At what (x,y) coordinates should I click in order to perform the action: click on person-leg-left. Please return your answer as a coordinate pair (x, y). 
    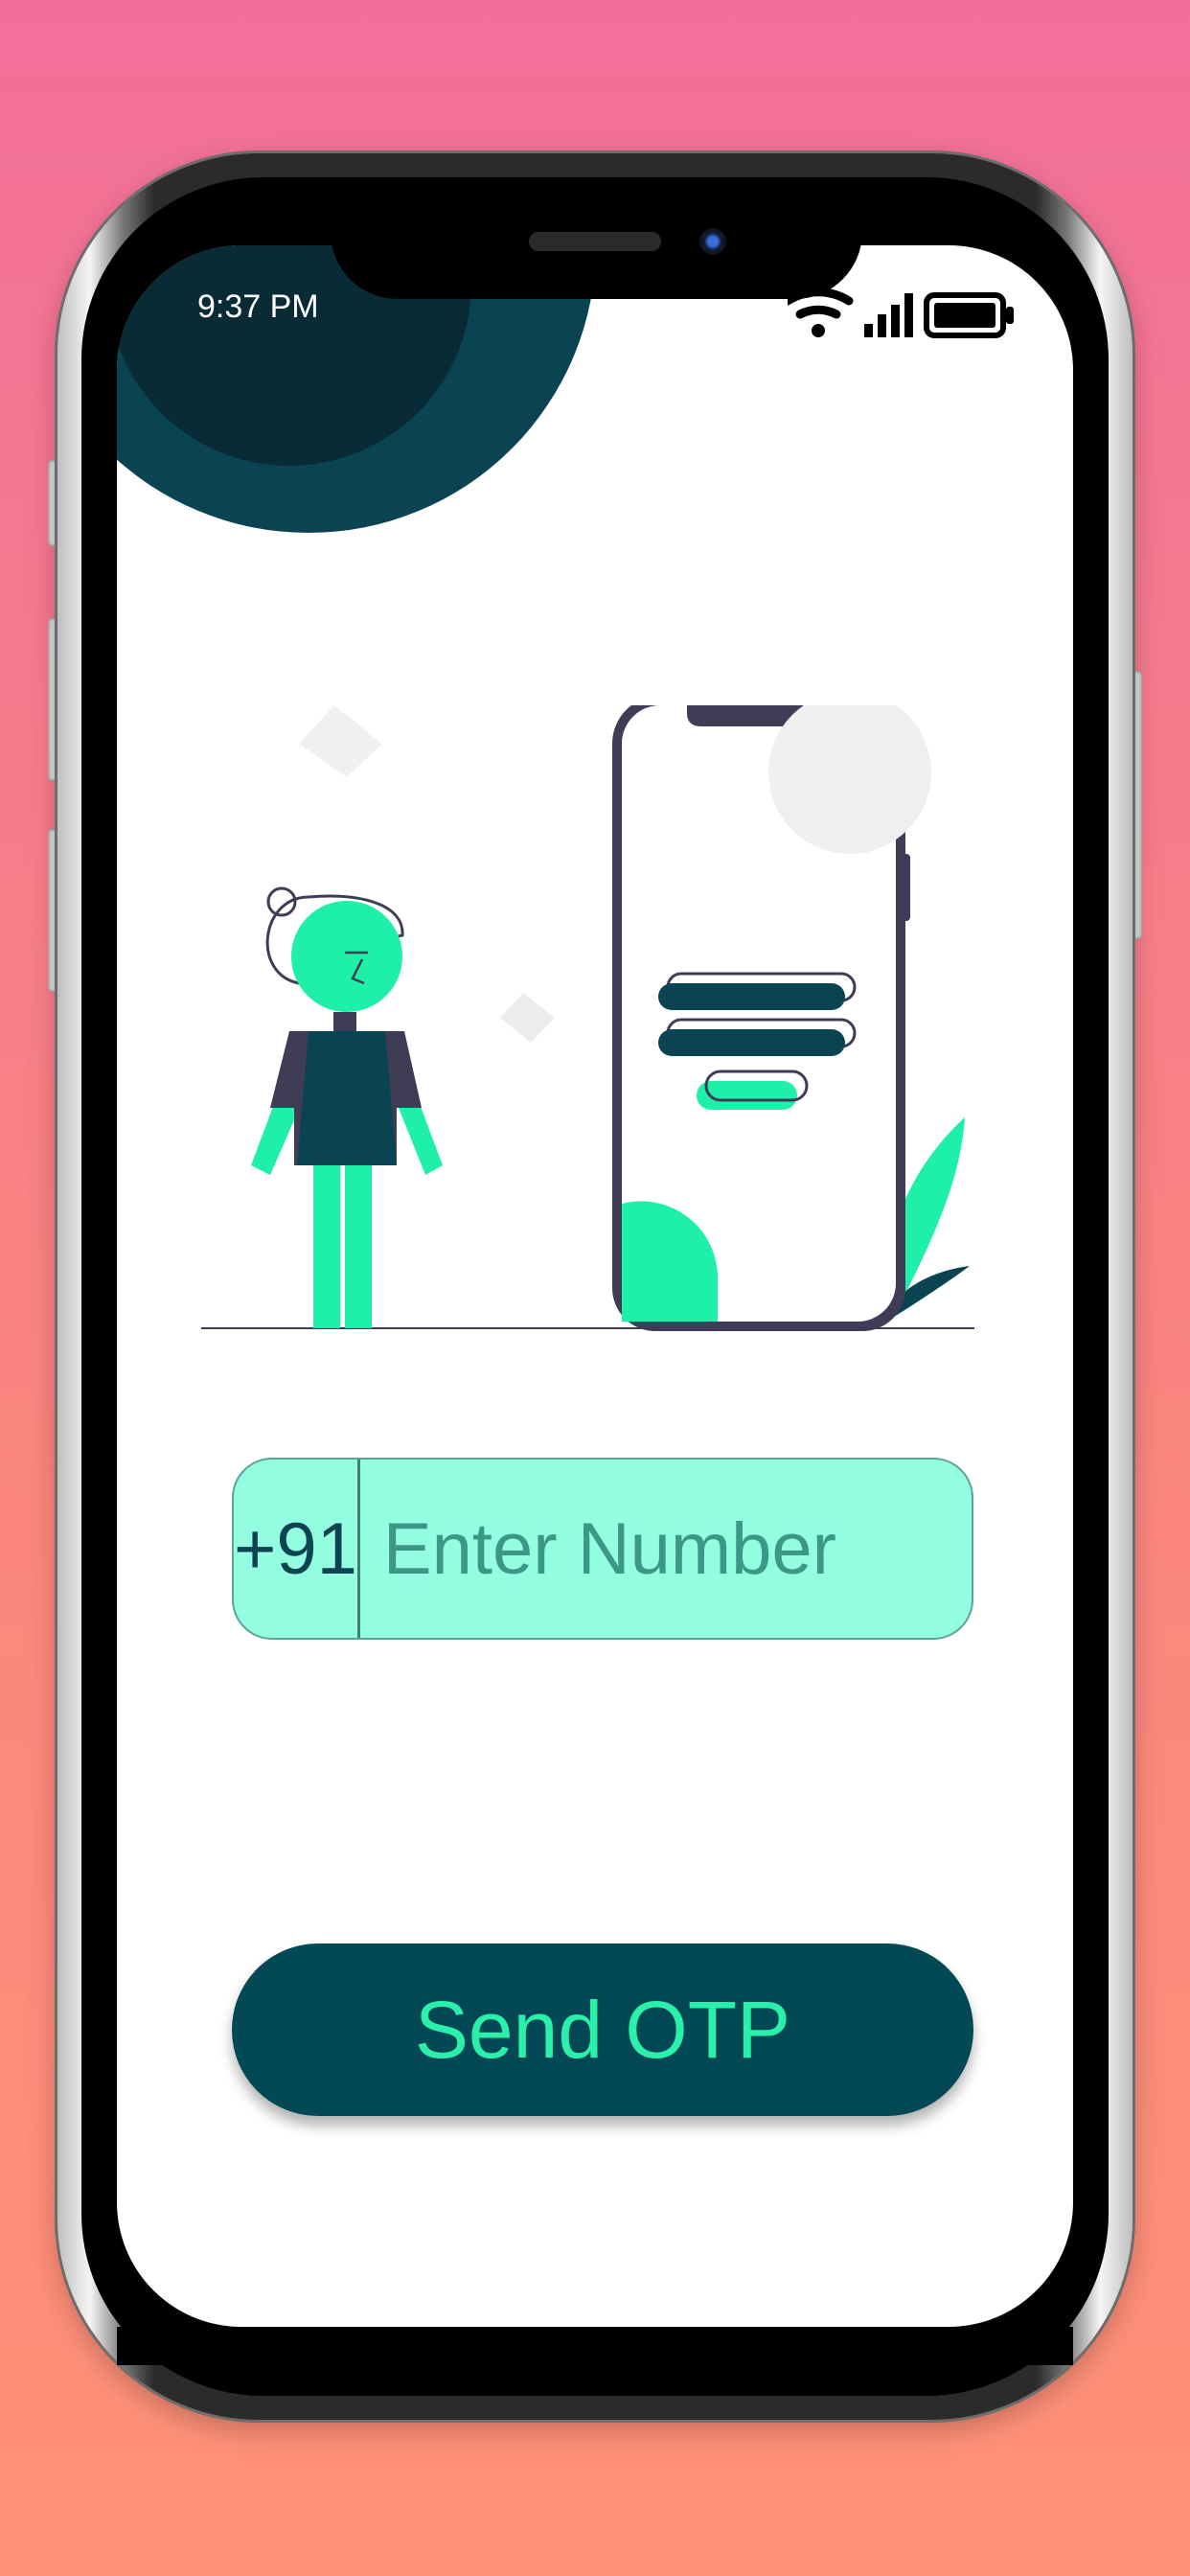
    Looking at the image, I should click on (326, 1246).